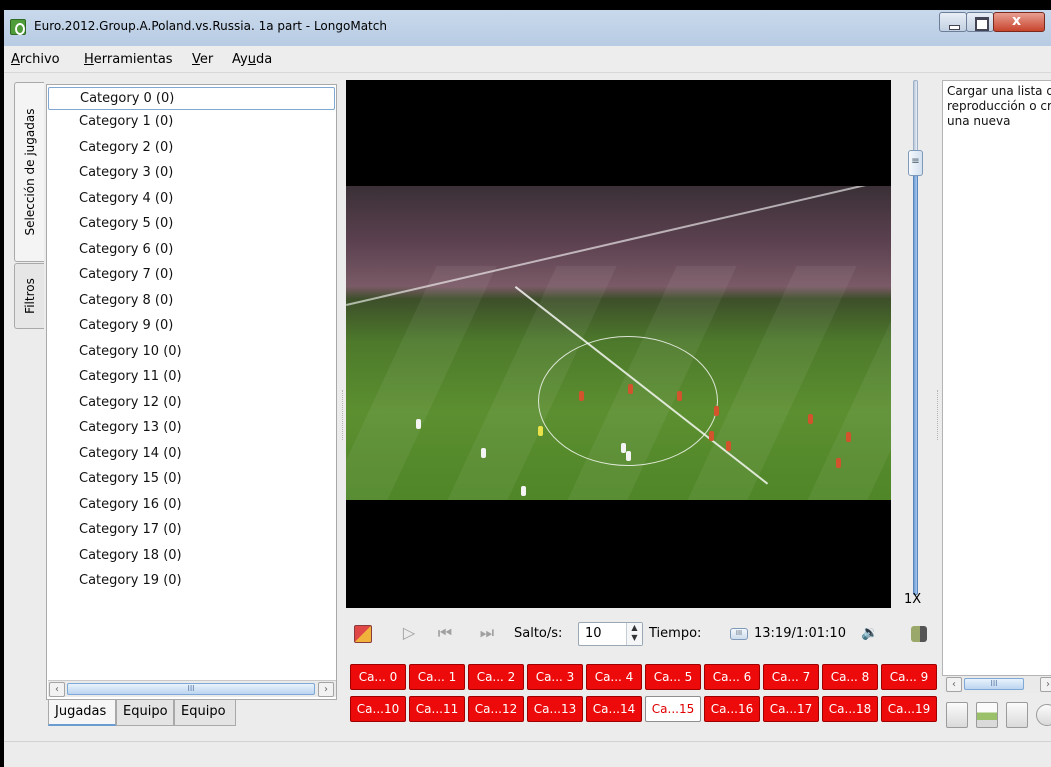  I want to click on volume-icon: 🔉, so click(870, 633).